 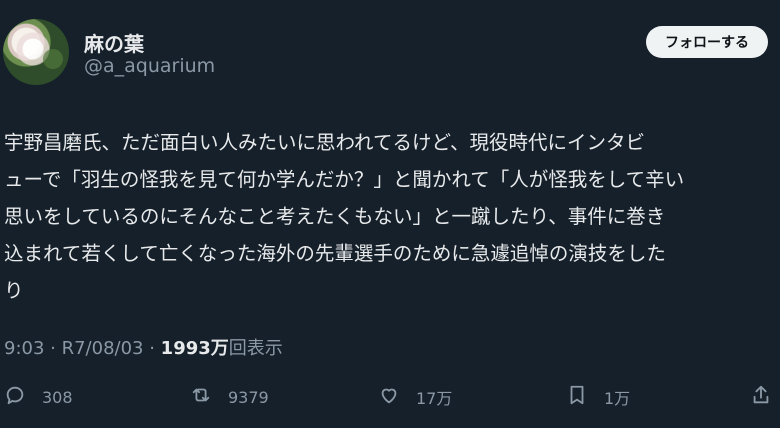 What do you see at coordinates (103, 348) in the screenshot?
I see `tweet-date: R7/08/03` at bounding box center [103, 348].